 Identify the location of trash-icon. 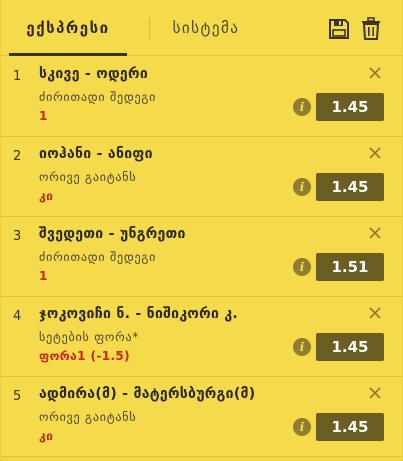
(371, 29).